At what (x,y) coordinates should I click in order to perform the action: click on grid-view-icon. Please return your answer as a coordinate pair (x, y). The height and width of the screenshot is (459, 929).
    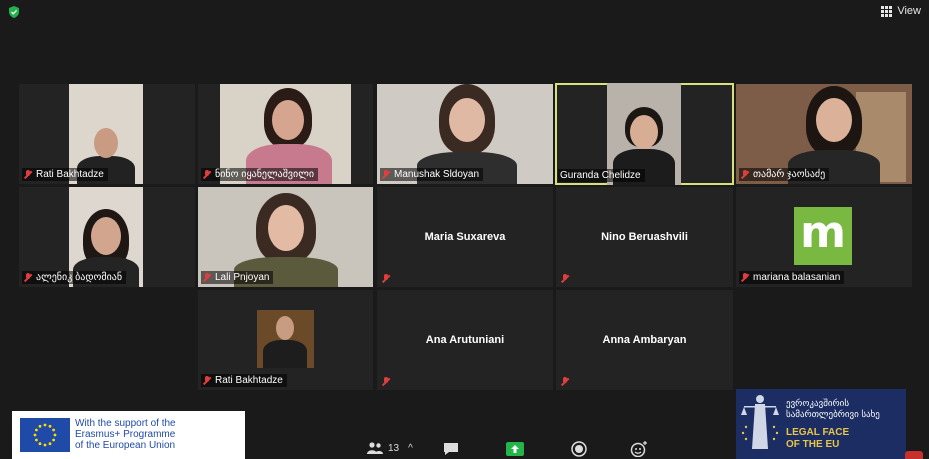
    Looking at the image, I should click on (887, 11).